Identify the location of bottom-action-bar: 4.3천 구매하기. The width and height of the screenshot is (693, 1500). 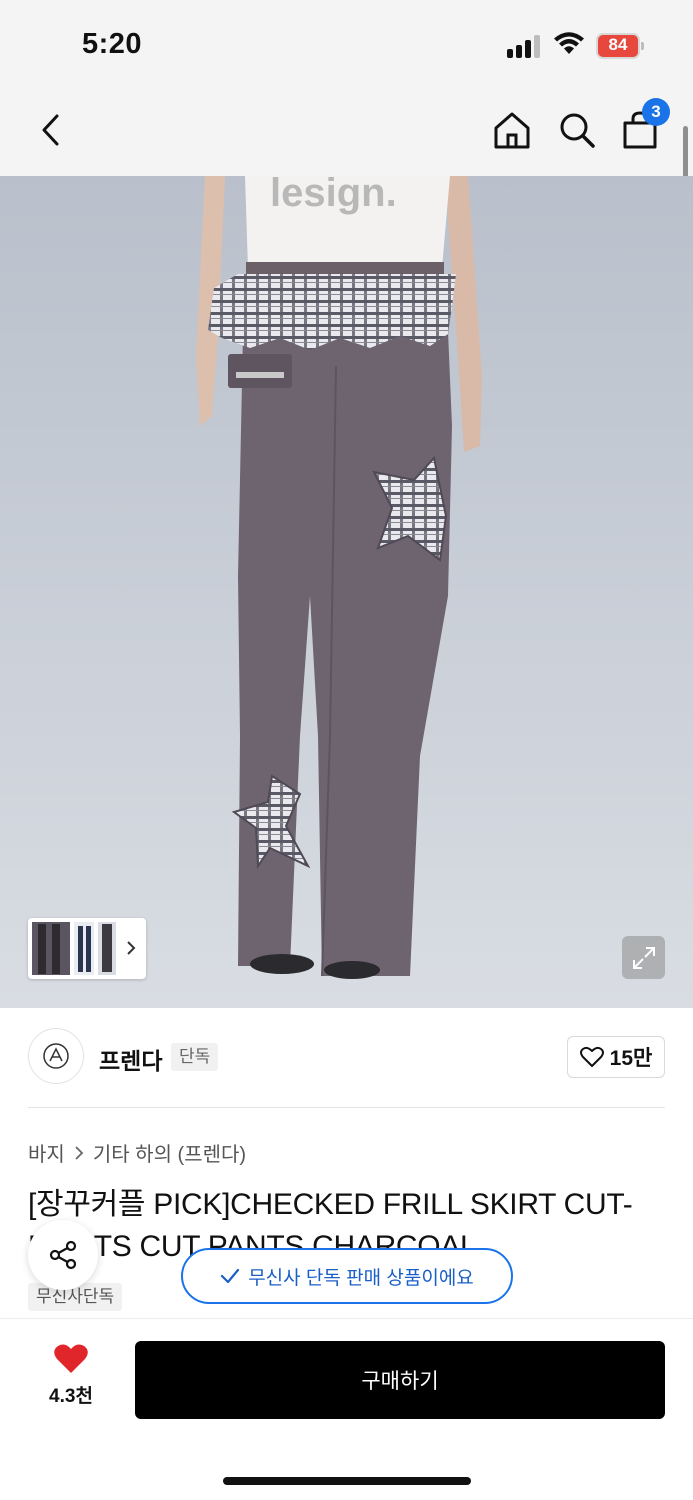
(346, 1409).